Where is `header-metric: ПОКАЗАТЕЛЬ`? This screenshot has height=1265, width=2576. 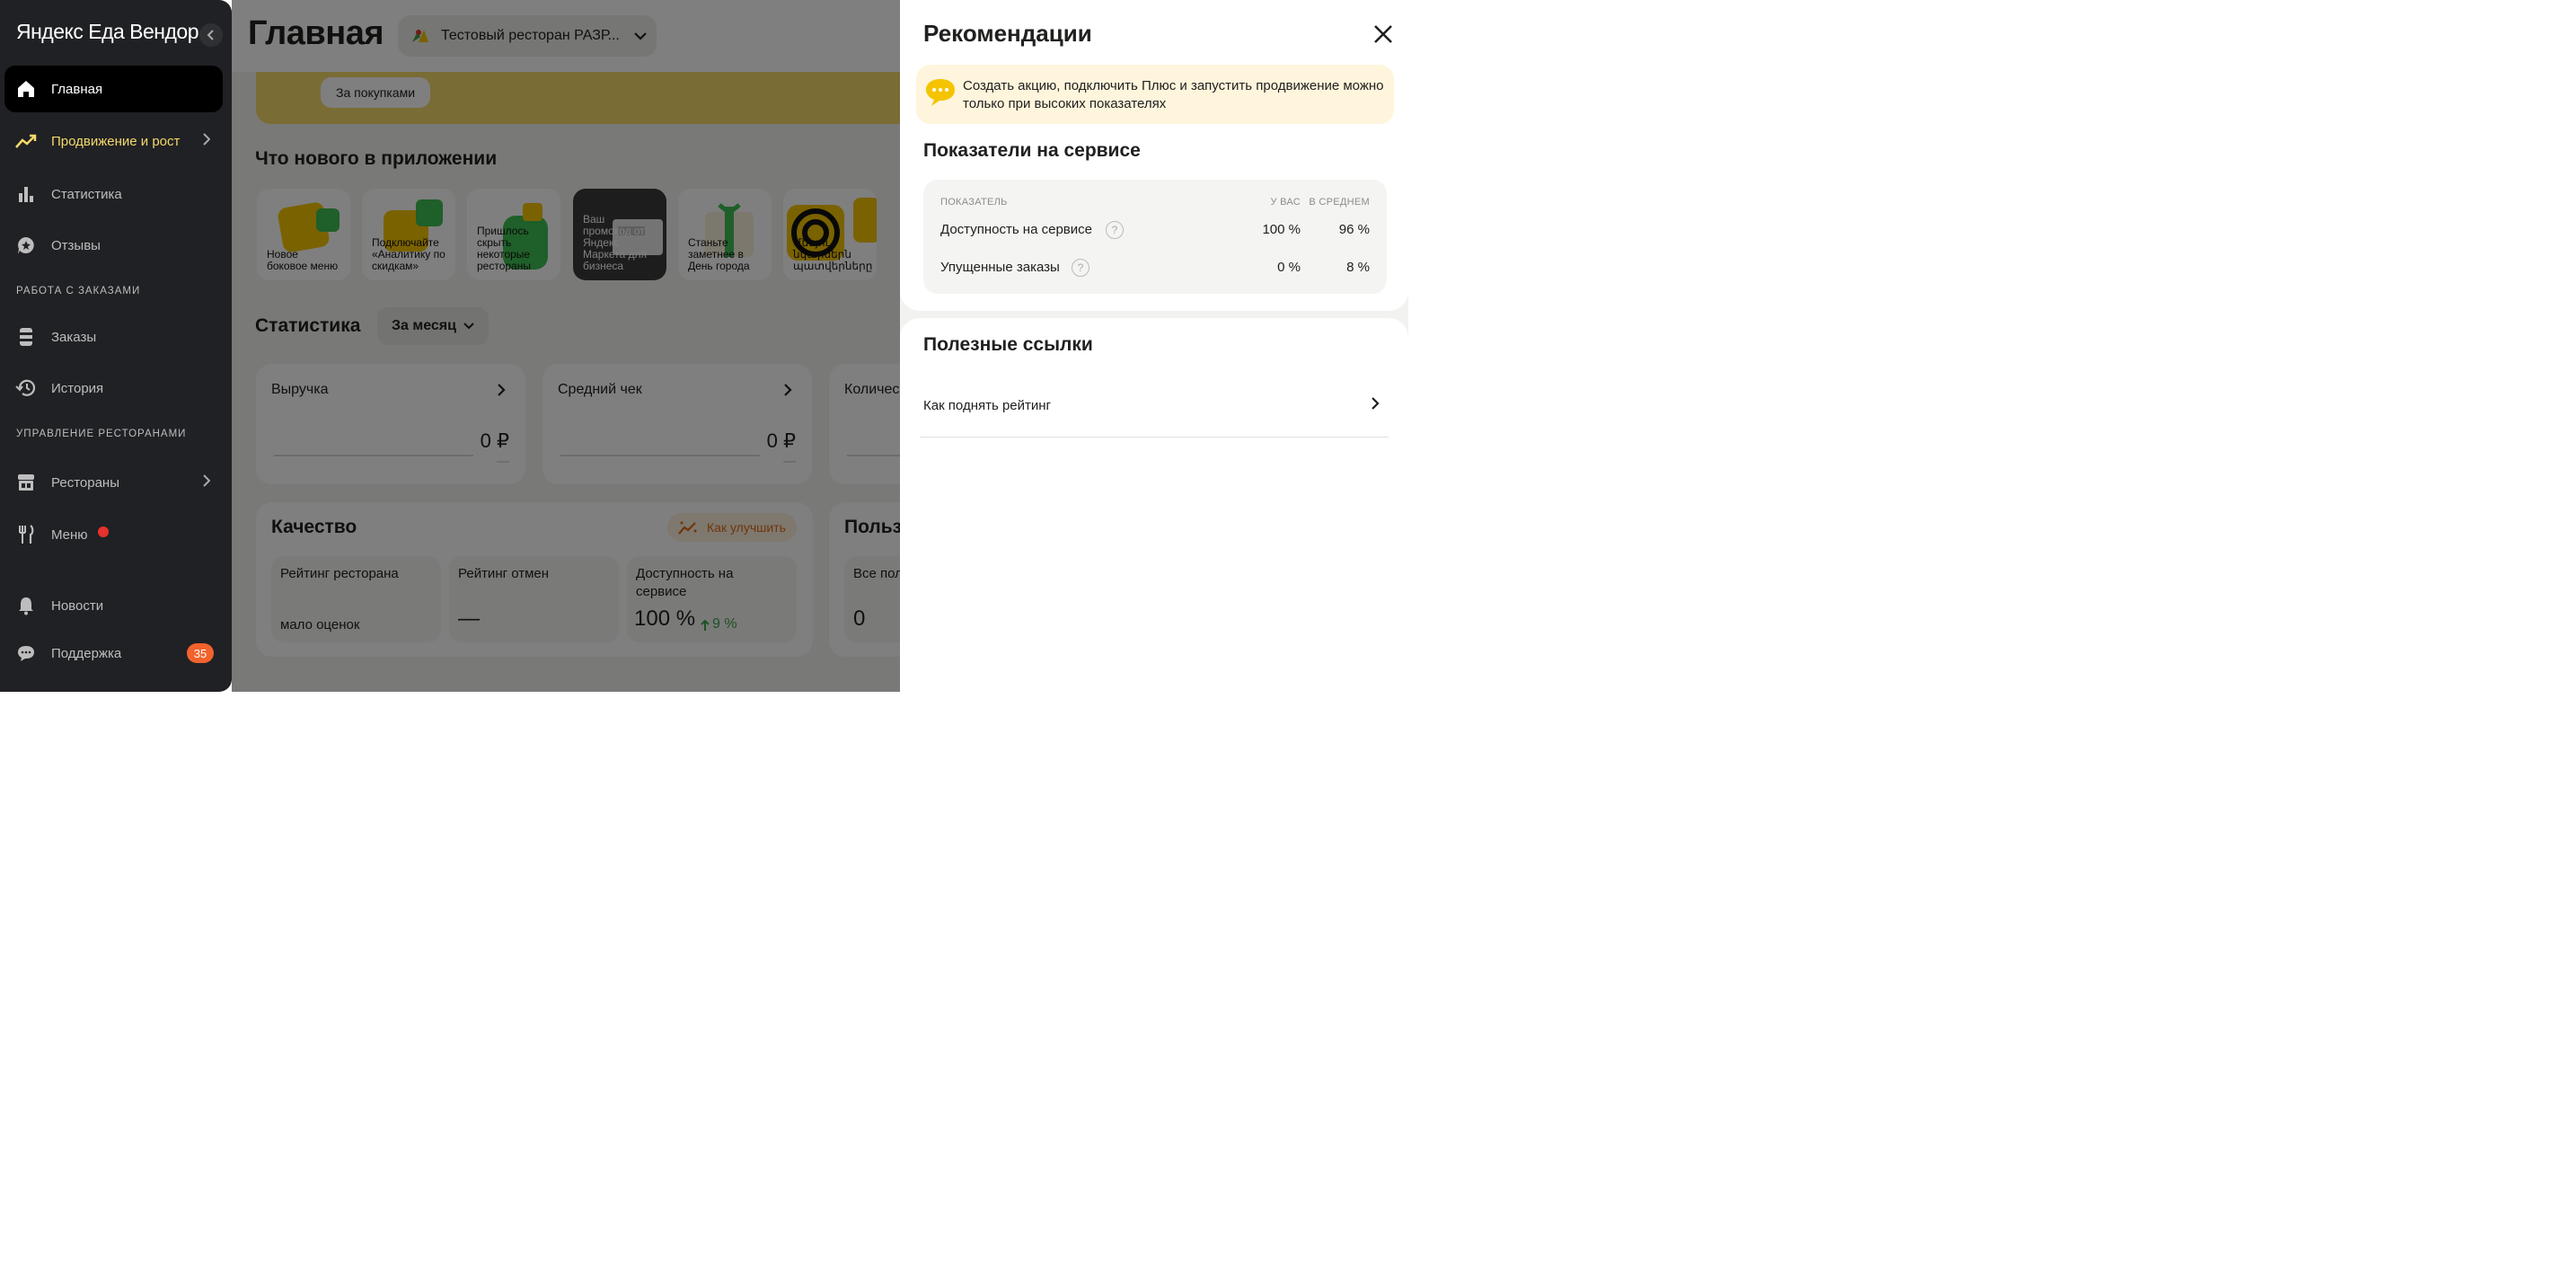 header-metric: ПОКАЗАТЕЛЬ is located at coordinates (974, 202).